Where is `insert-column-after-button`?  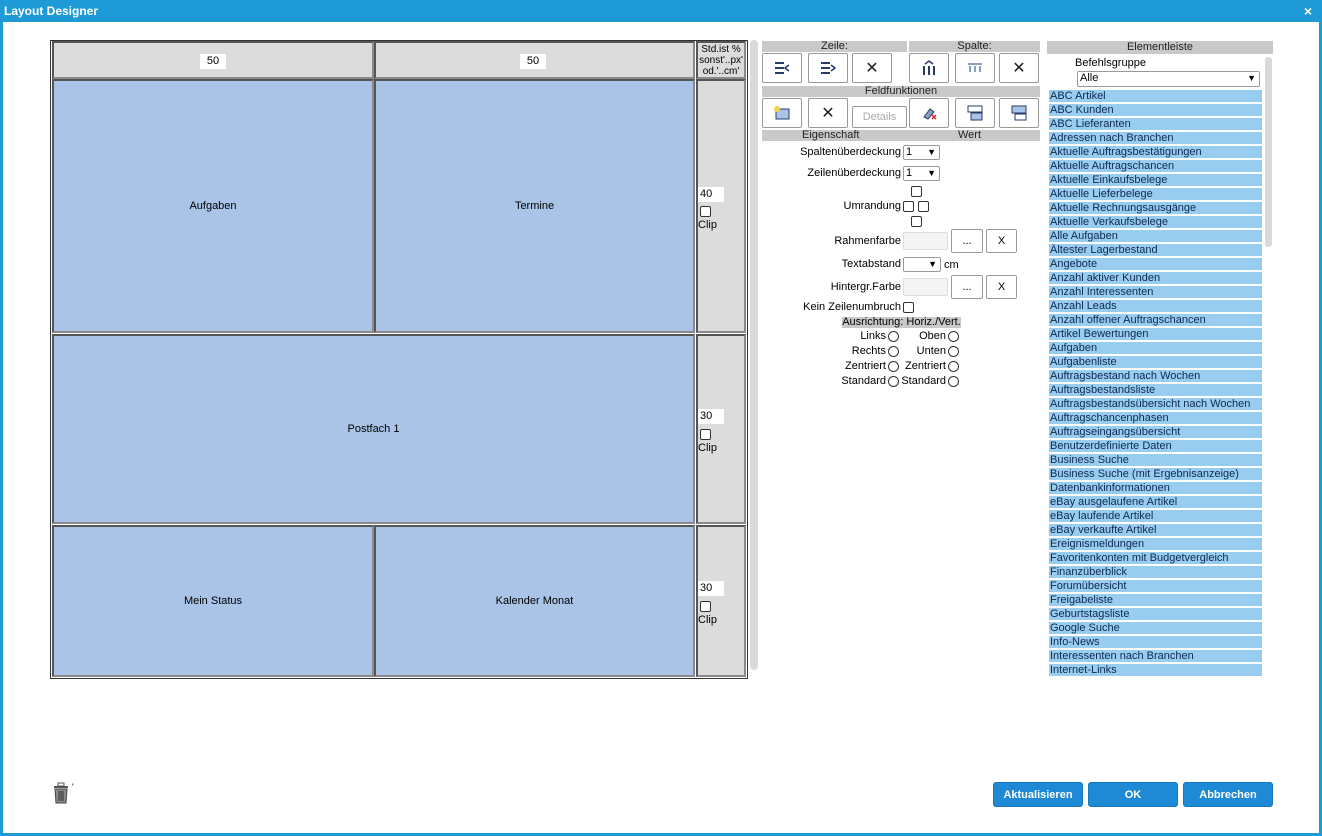 insert-column-after-button is located at coordinates (975, 68).